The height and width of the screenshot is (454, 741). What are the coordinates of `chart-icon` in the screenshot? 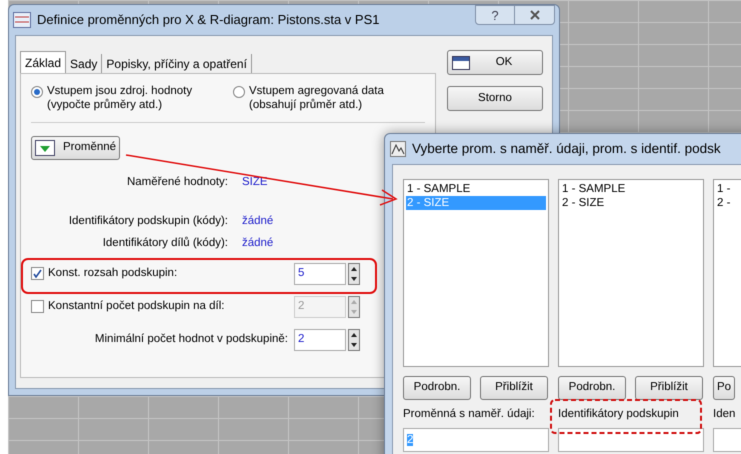 It's located at (398, 149).